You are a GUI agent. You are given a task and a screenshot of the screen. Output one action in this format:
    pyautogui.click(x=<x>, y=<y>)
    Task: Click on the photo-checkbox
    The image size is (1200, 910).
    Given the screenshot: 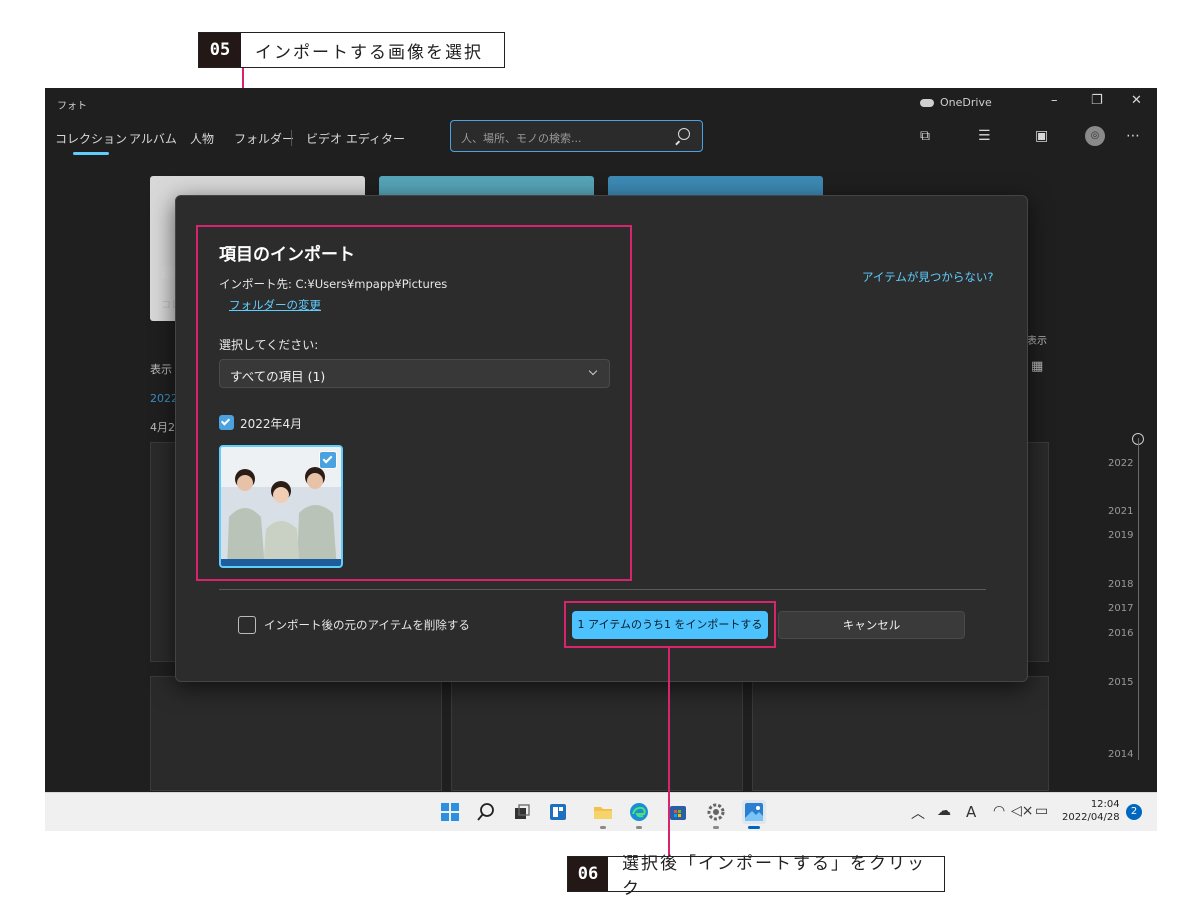 What is the action you would take?
    pyautogui.click(x=328, y=460)
    